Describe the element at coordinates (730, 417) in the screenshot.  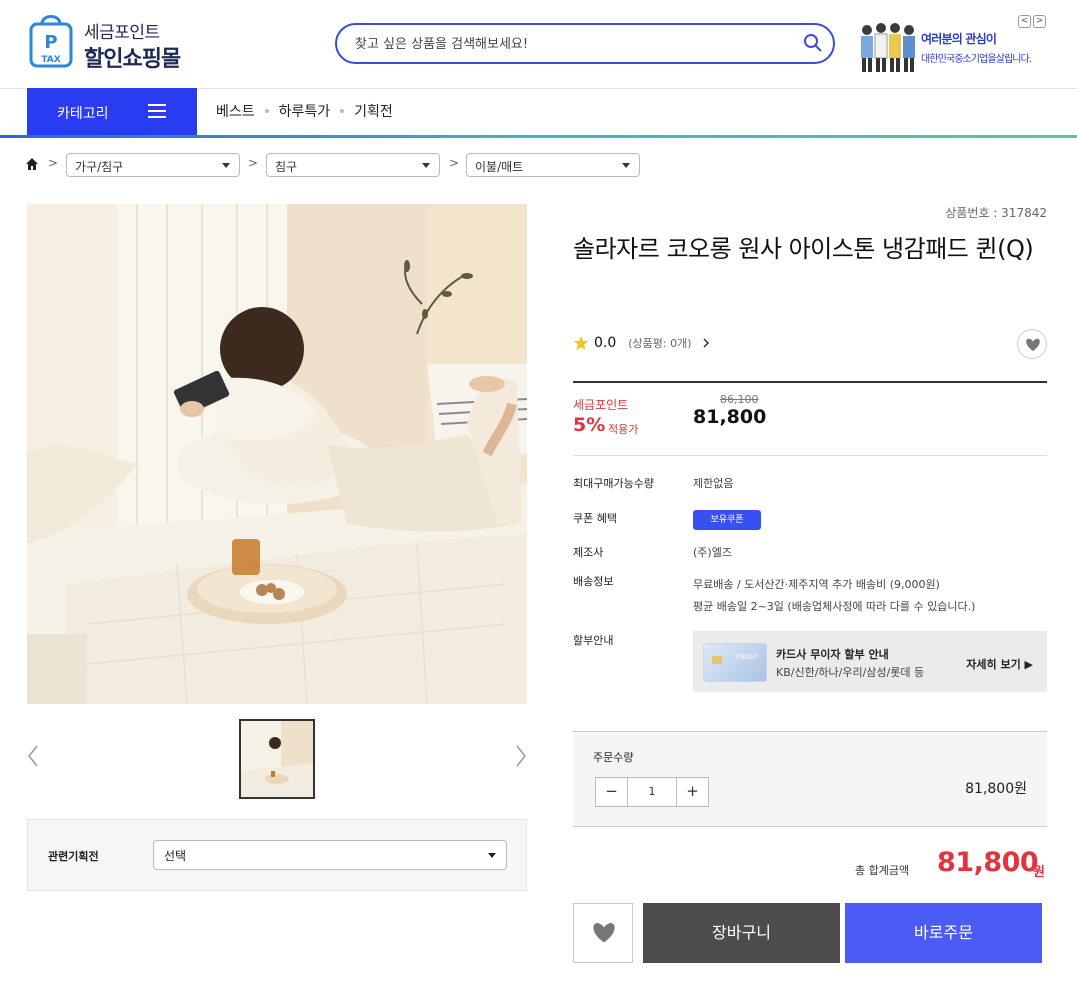
I see `sale-price: 81,800` at that location.